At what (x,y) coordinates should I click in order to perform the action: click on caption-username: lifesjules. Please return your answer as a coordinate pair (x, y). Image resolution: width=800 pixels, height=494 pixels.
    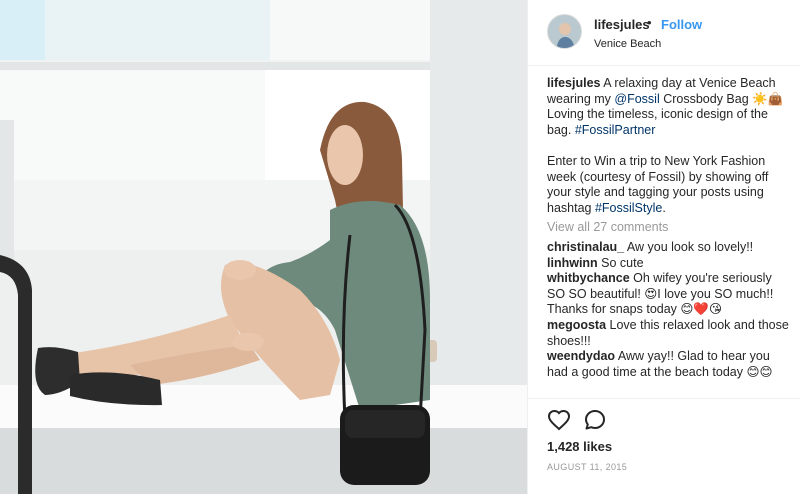
    Looking at the image, I should click on (574, 83).